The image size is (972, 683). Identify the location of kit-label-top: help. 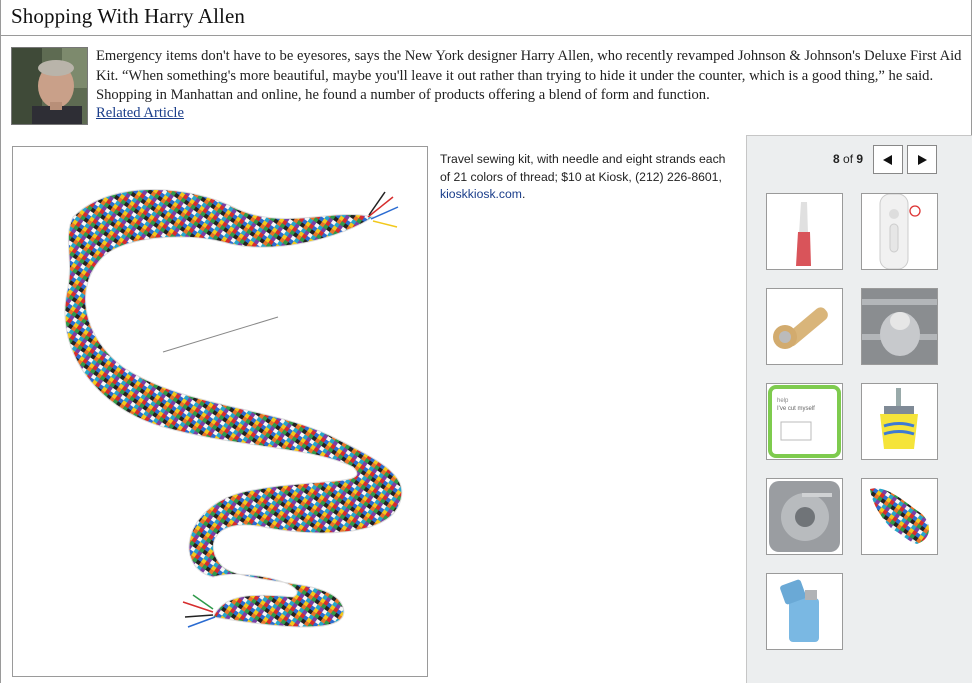
(783, 401).